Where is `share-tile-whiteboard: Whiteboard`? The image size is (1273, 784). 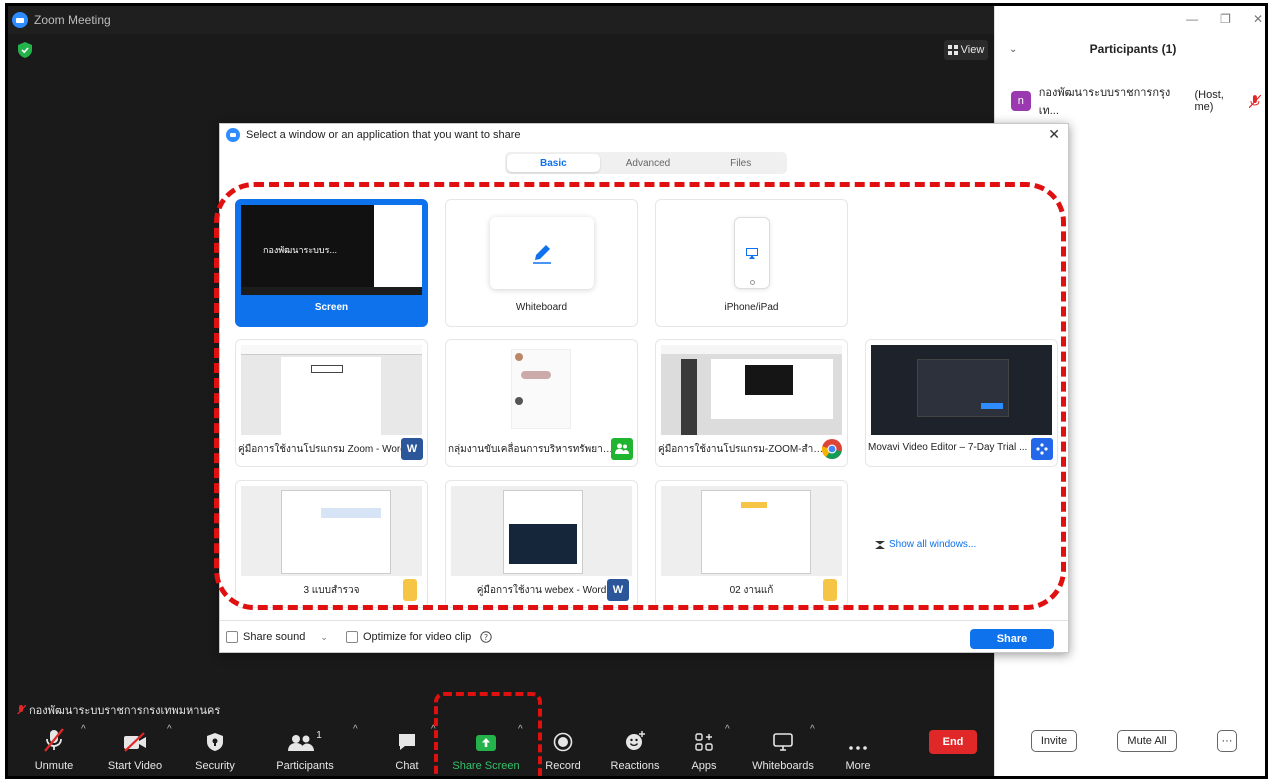 share-tile-whiteboard: Whiteboard is located at coordinates (541, 263).